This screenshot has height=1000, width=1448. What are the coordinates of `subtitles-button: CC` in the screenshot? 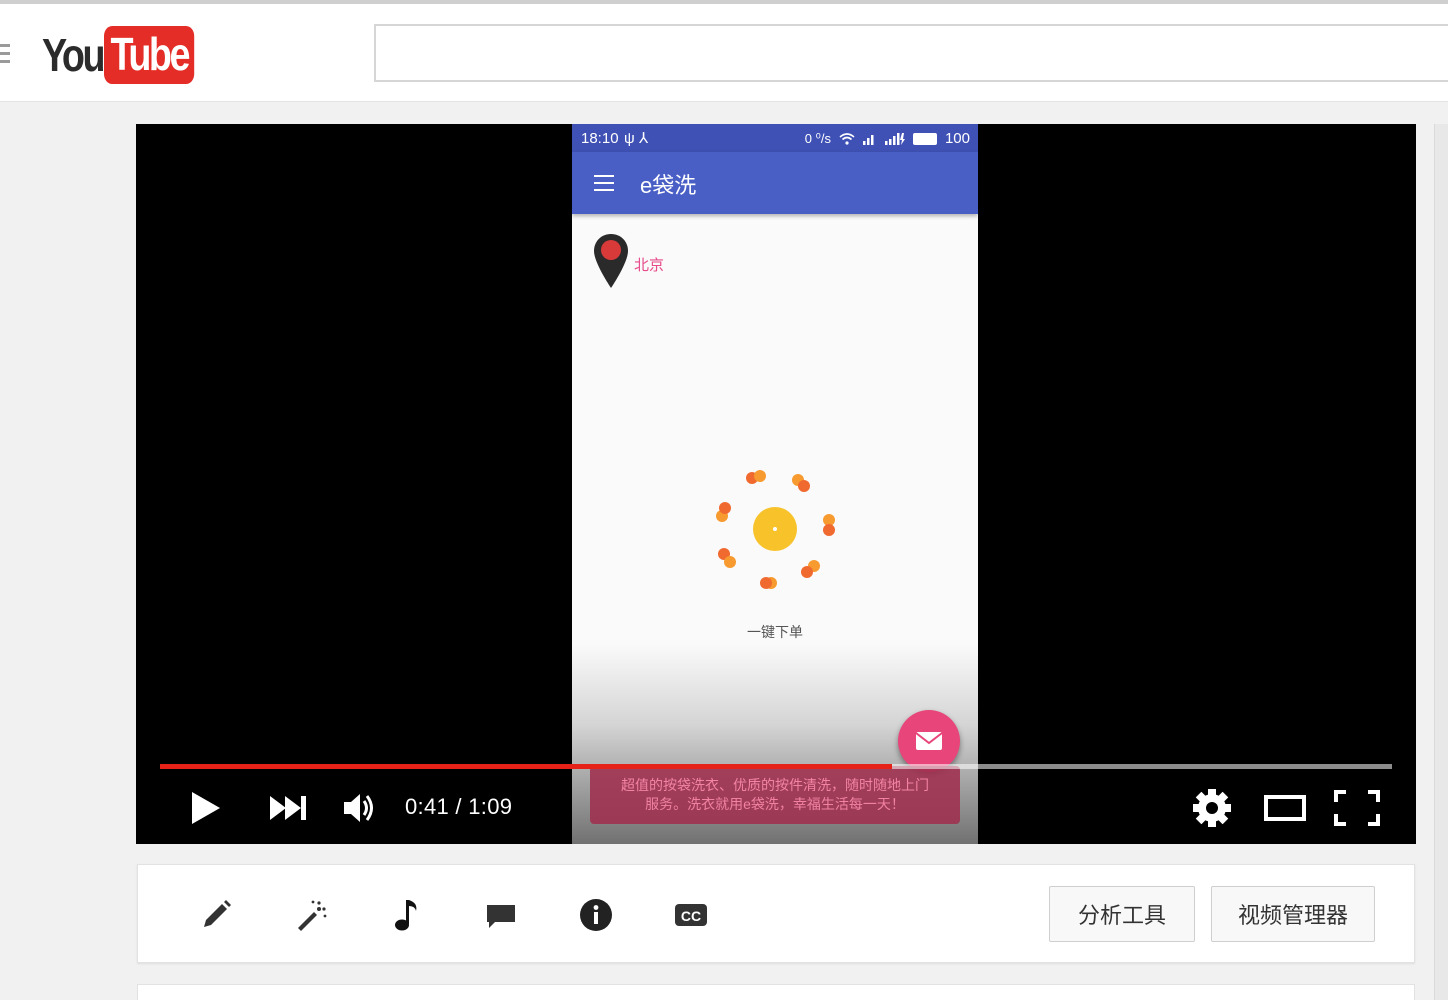 It's located at (691, 915).